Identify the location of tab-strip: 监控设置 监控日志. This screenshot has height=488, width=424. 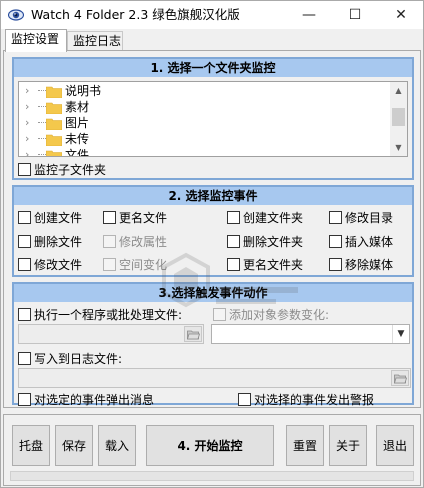
(212, 40).